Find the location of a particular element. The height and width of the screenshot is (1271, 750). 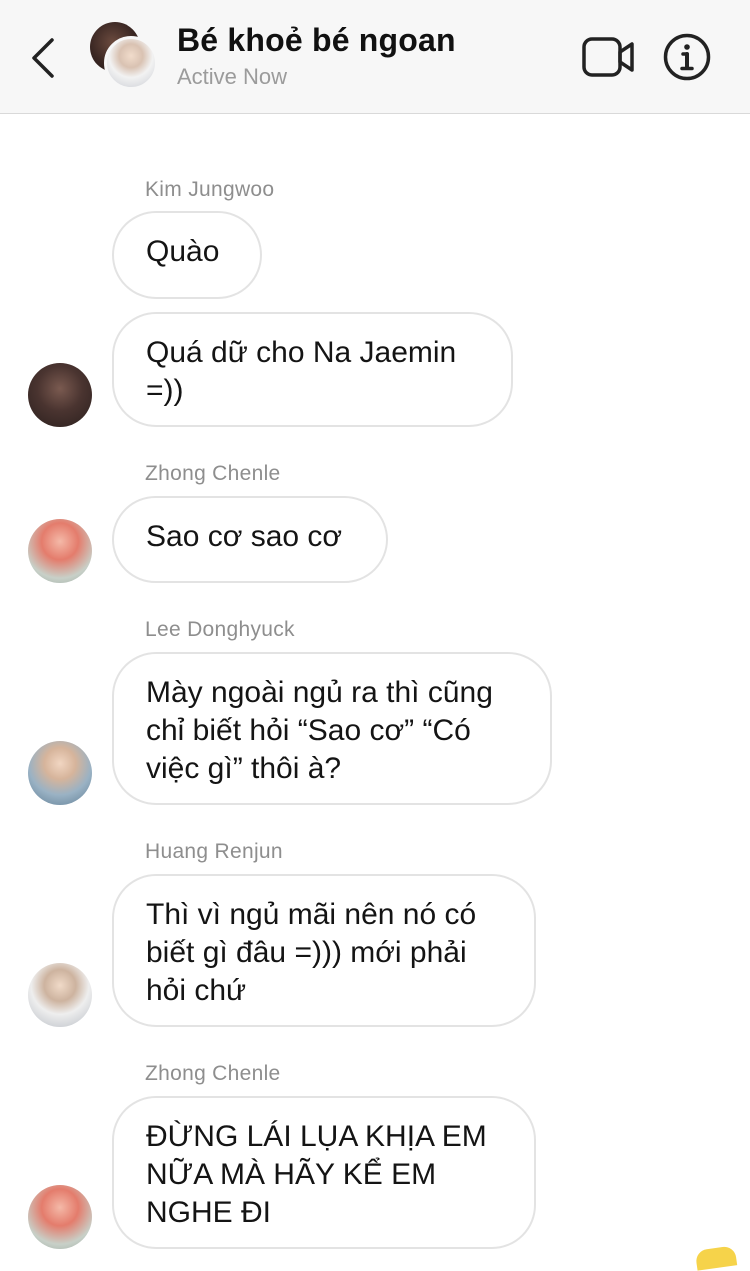

sender-name: Kim Jungwoo is located at coordinates (210, 189).